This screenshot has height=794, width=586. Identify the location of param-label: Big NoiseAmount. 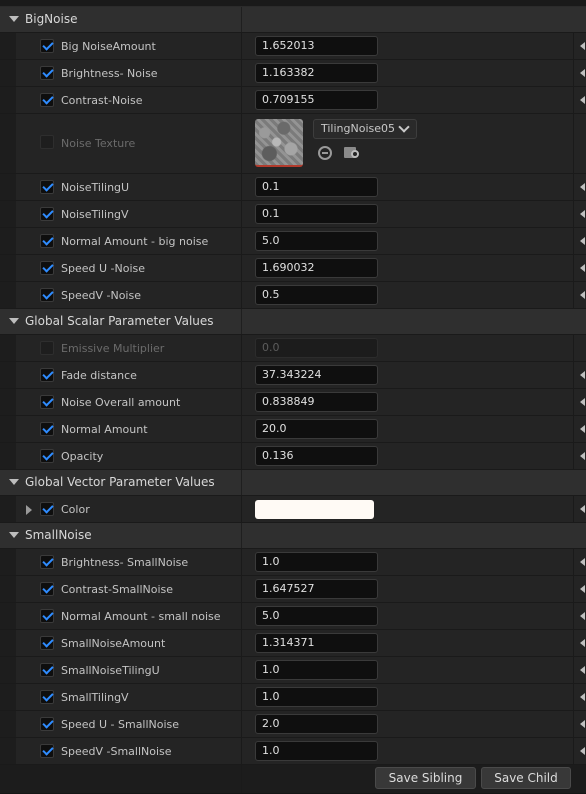
(108, 46).